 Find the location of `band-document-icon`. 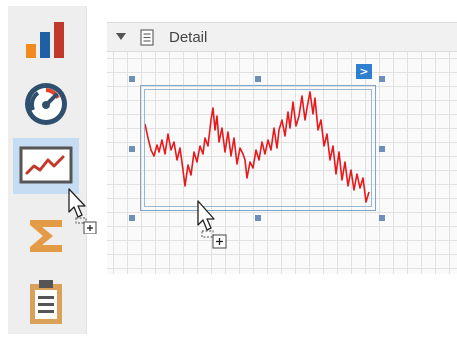

band-document-icon is located at coordinates (147, 37).